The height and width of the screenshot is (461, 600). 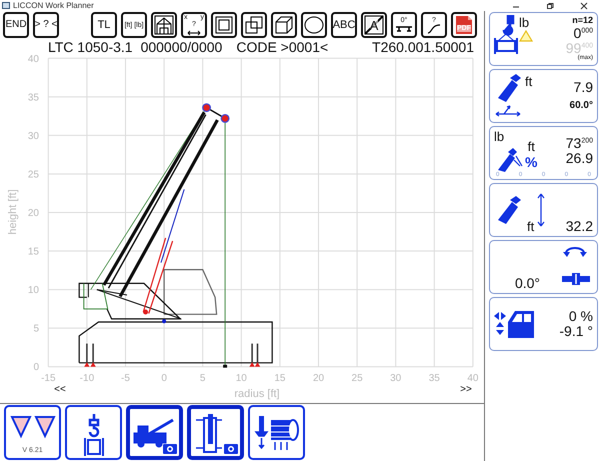 What do you see at coordinates (125, 378) in the screenshot?
I see `x-tick-label: -5` at bounding box center [125, 378].